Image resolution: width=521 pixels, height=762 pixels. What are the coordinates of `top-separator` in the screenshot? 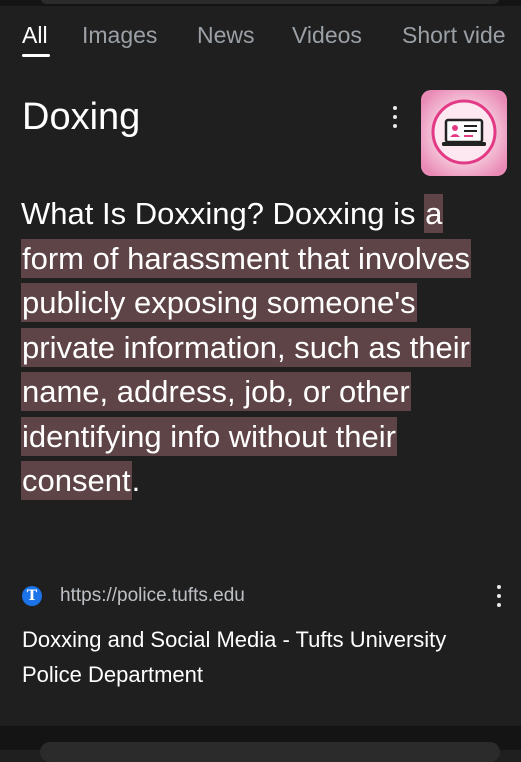 It's located at (260, 3).